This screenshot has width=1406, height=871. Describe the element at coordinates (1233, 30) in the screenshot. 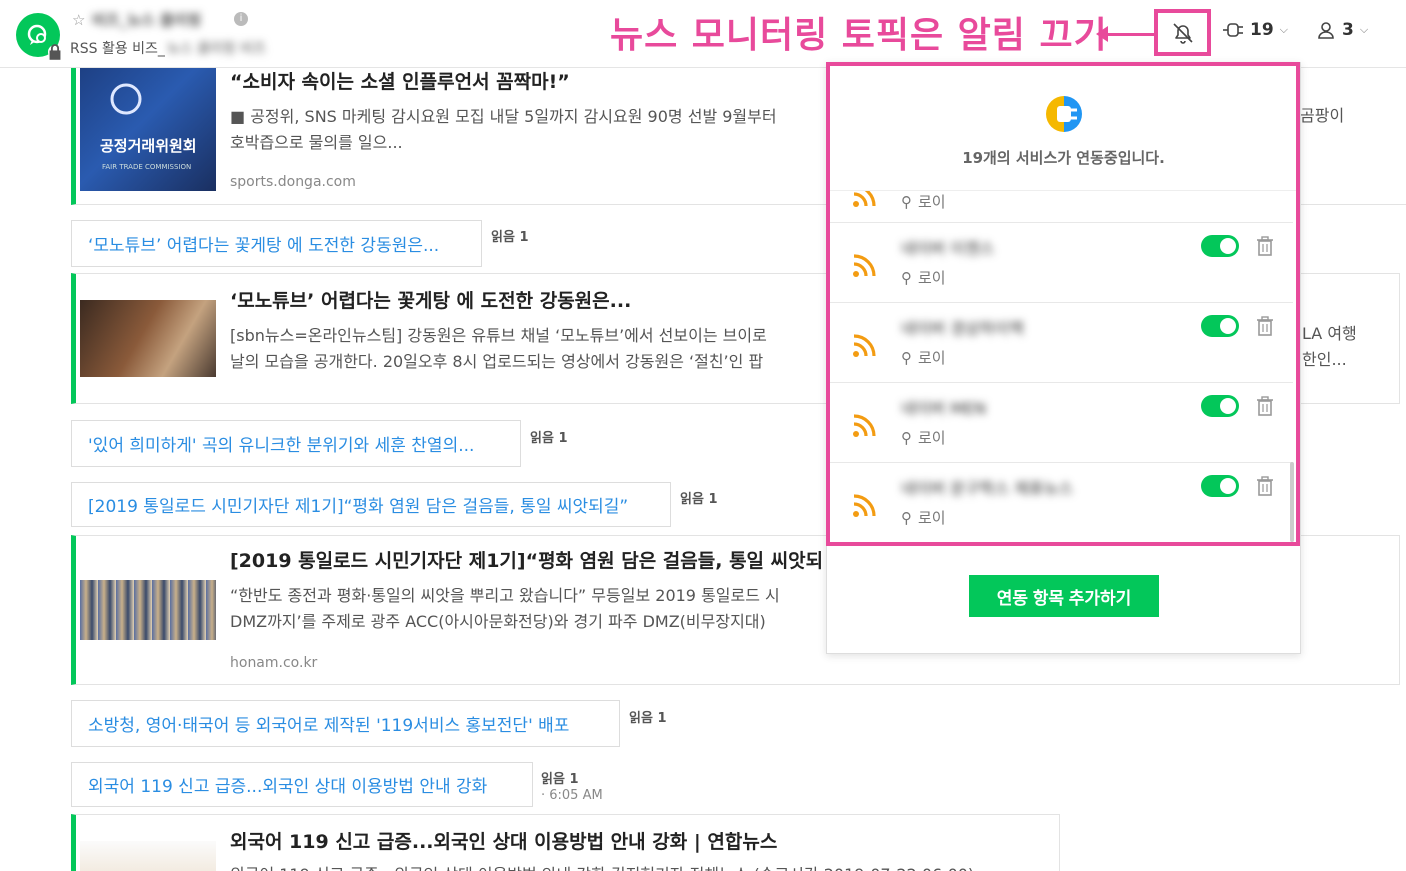

I see `plug-icon` at that location.